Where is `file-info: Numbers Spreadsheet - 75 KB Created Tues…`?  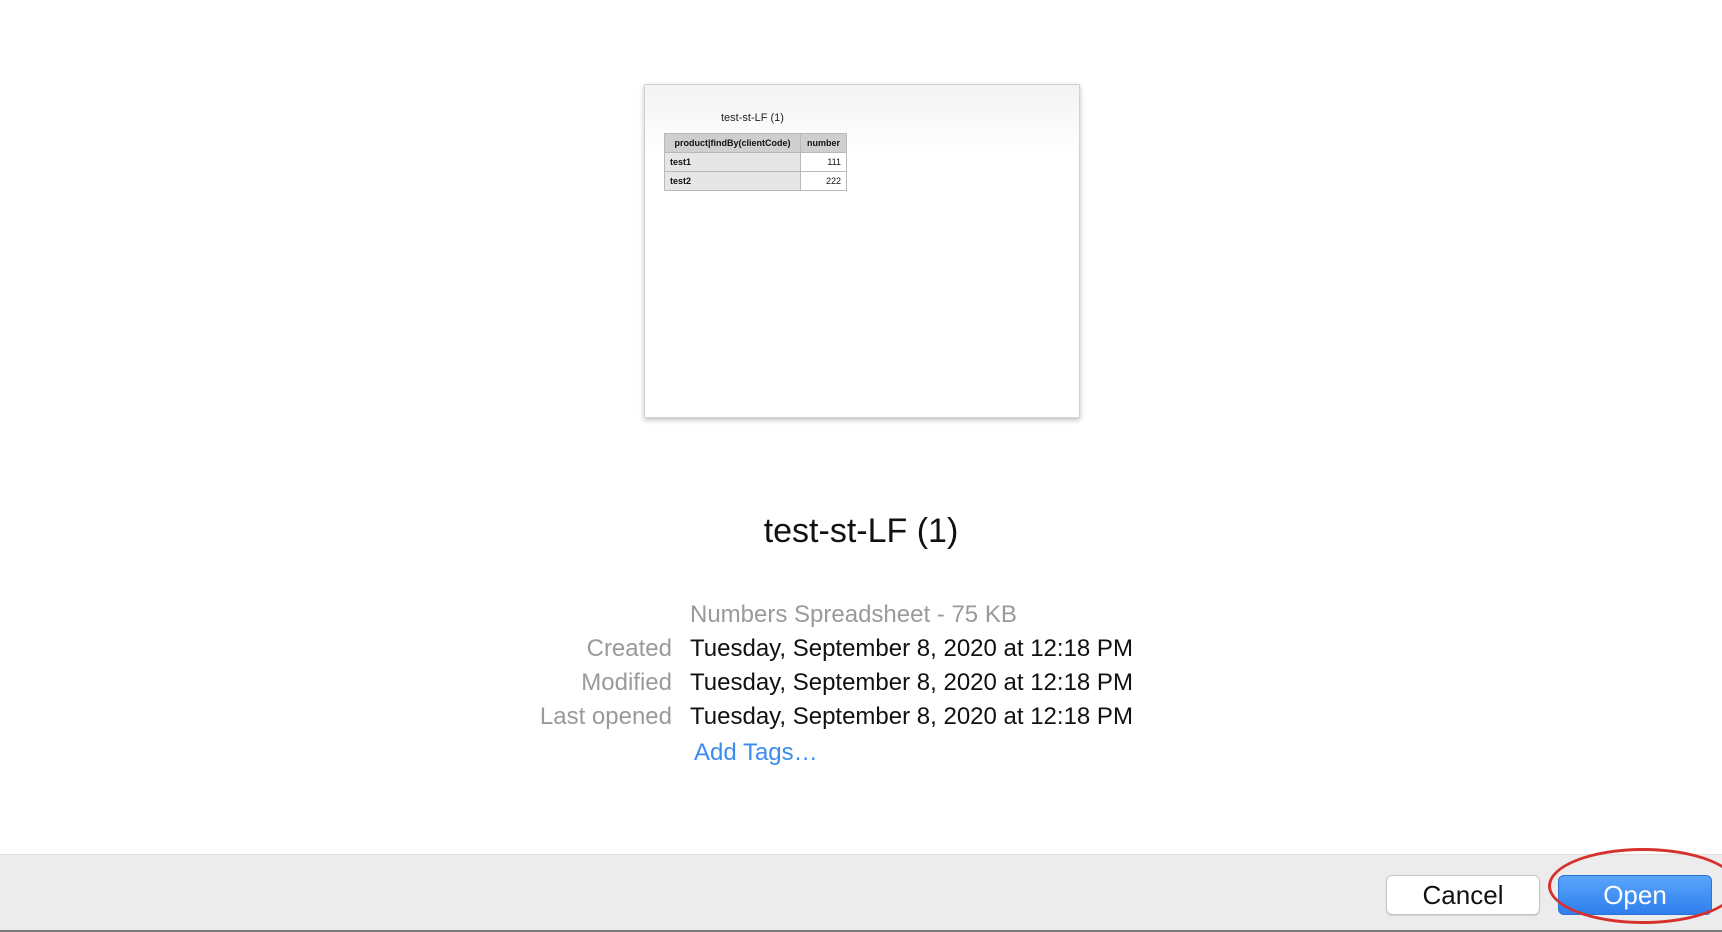
file-info: Numbers Spreadsheet - 75 KB Created Tues… is located at coordinates (850, 683).